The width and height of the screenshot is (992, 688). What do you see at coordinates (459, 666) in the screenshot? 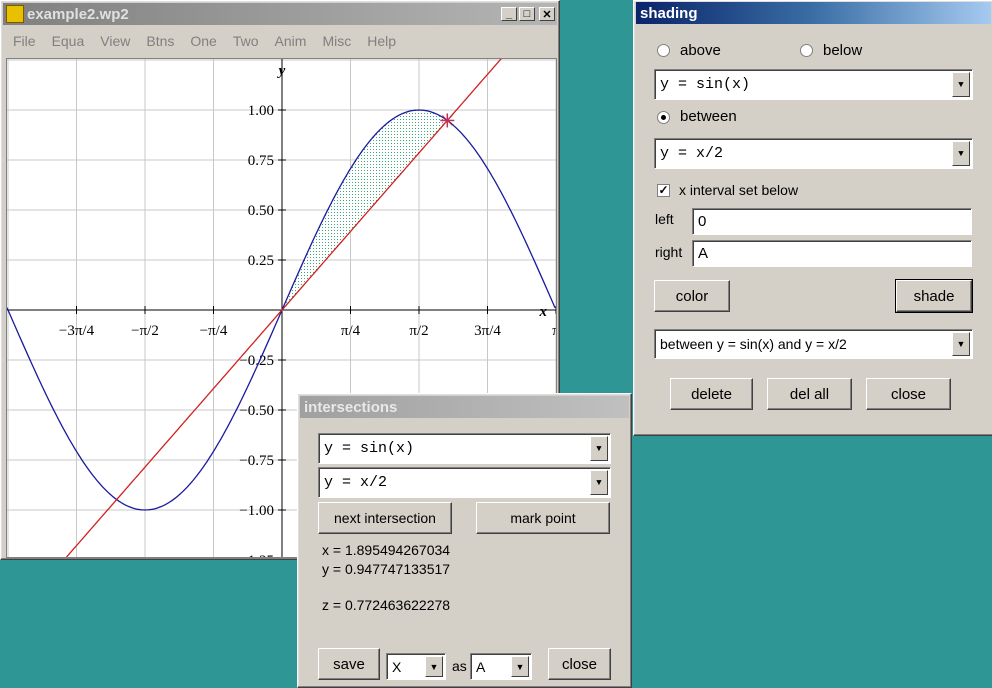
I see `as-label: as` at bounding box center [459, 666].